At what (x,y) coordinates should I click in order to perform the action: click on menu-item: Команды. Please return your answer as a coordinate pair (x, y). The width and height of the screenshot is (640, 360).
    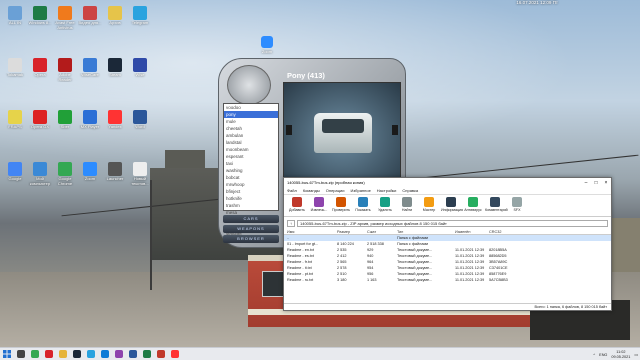
    Looking at the image, I should click on (311, 190).